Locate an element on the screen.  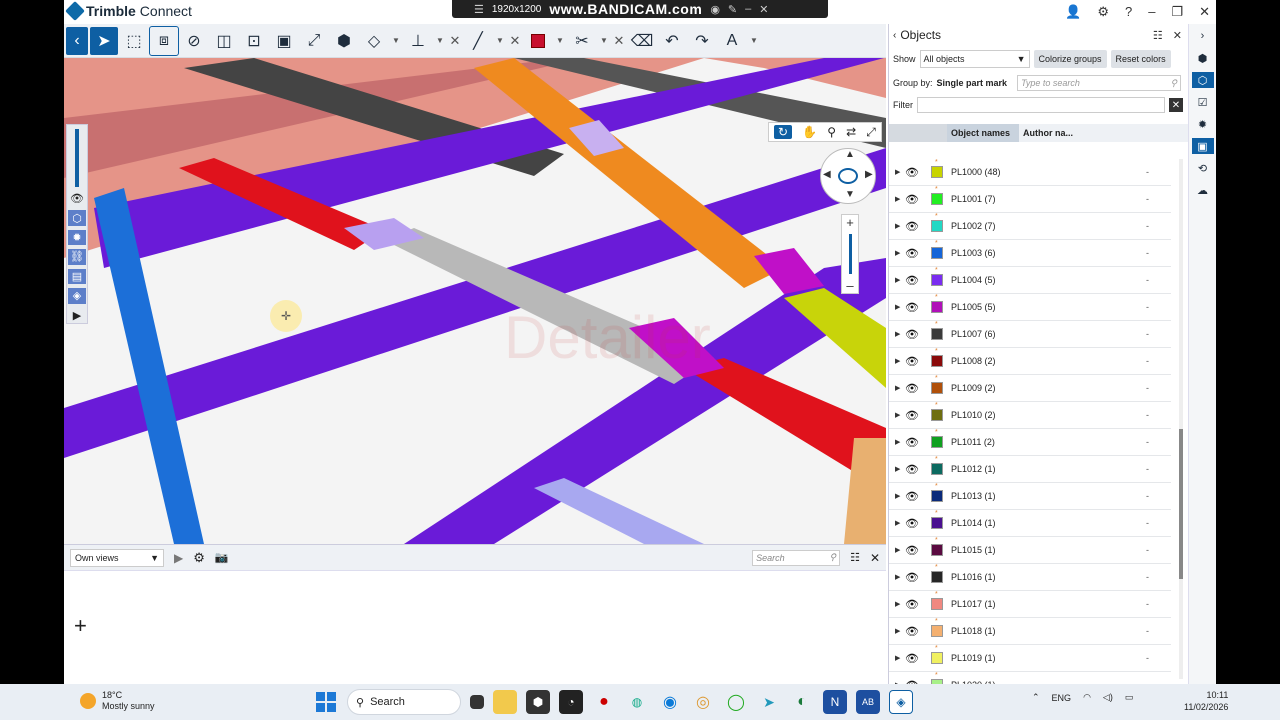
list-item: ▶ 👁 * PL1015 (1) - is located at coordinates (1030, 550).